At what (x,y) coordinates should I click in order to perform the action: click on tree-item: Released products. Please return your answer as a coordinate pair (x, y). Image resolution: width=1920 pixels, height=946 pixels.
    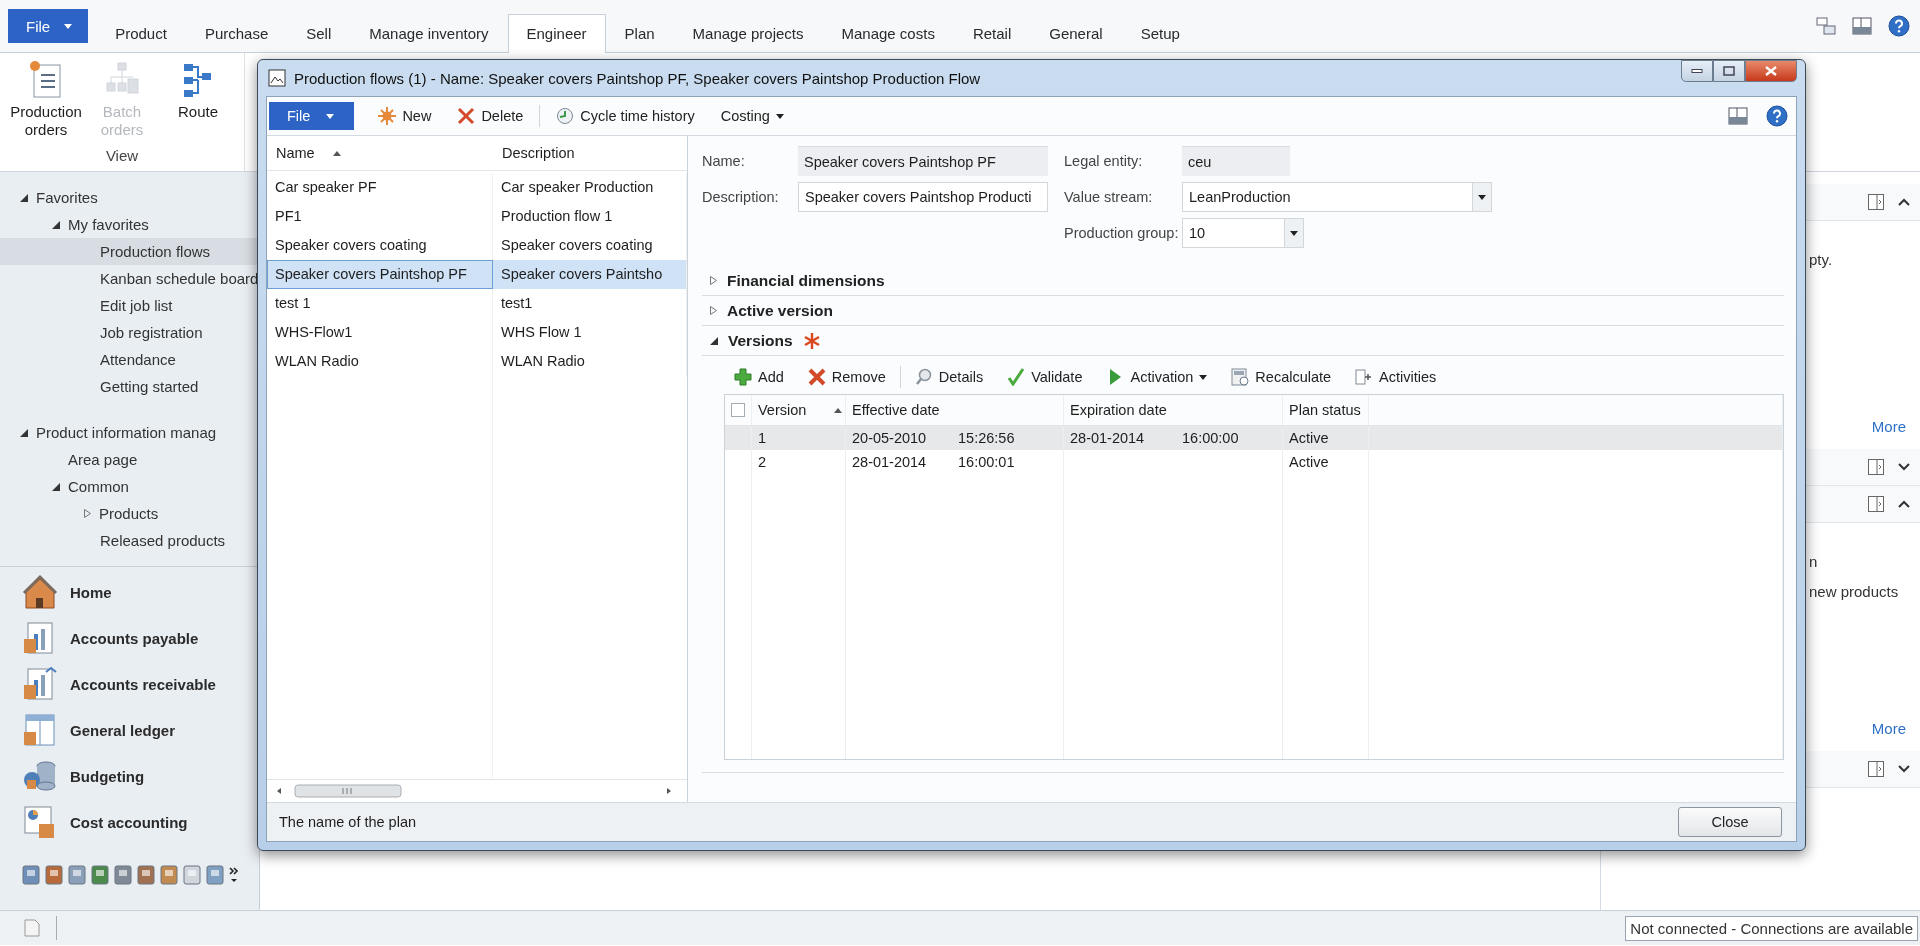
    Looking at the image, I should click on (129, 540).